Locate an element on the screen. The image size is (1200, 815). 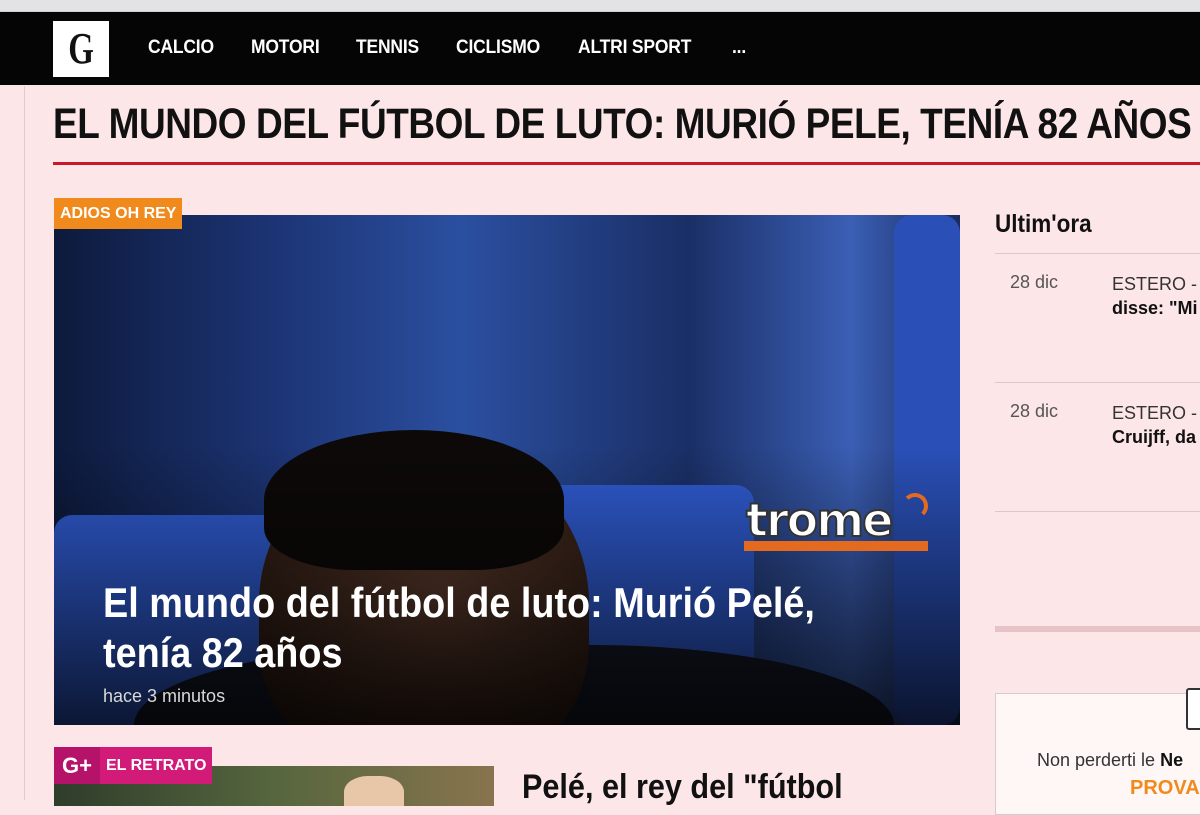
trome-watermark-logo: trome is located at coordinates (836, 521).